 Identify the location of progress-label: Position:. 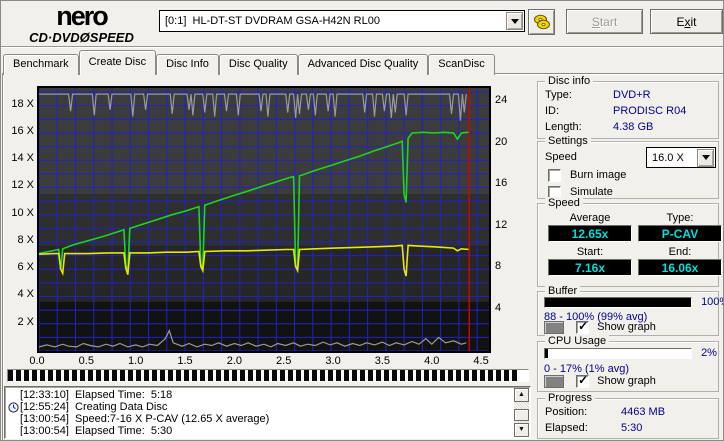
(566, 412).